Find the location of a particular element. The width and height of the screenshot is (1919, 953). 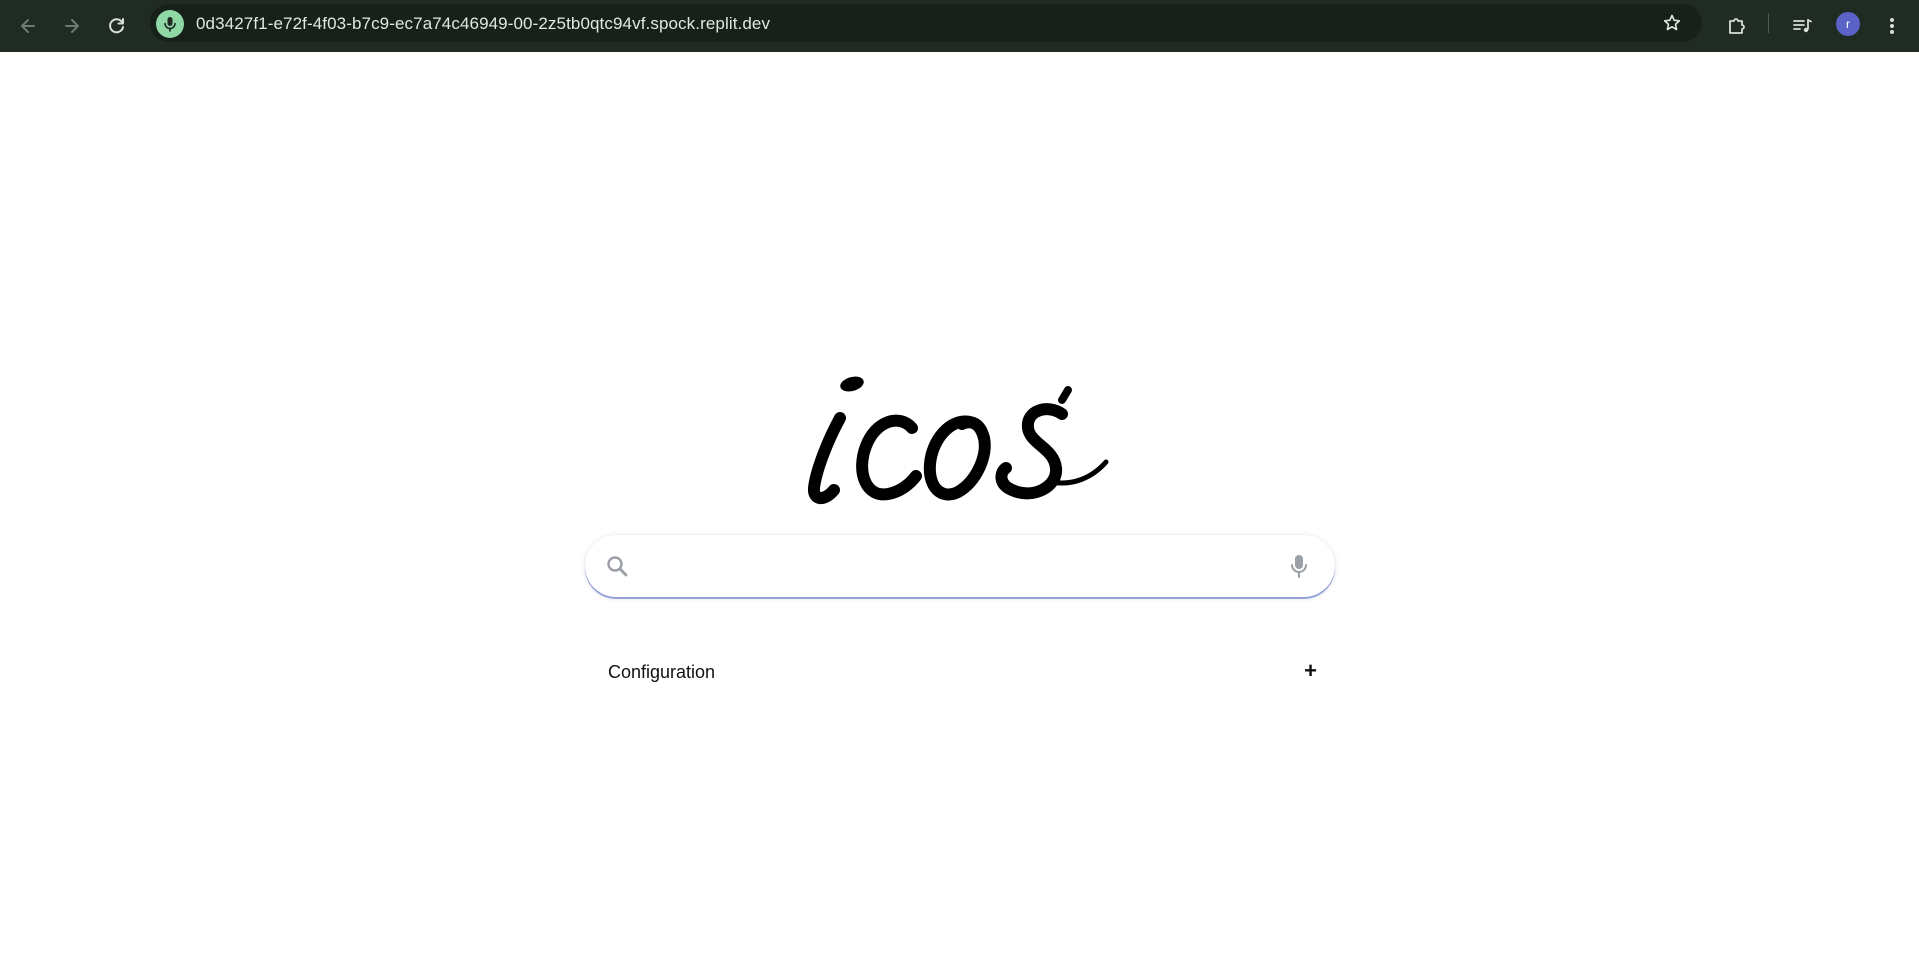

expand-plus-icon: + is located at coordinates (1310, 671).